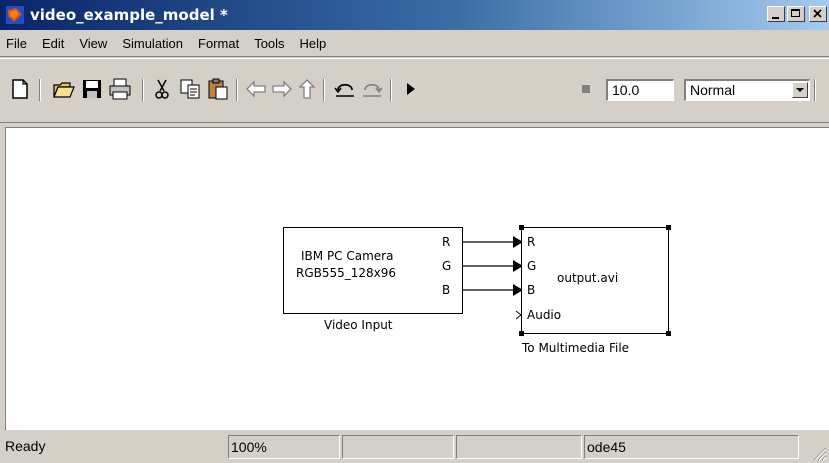 The image size is (829, 463). Describe the element at coordinates (493, 266) in the screenshot. I see `signal-lines` at that location.